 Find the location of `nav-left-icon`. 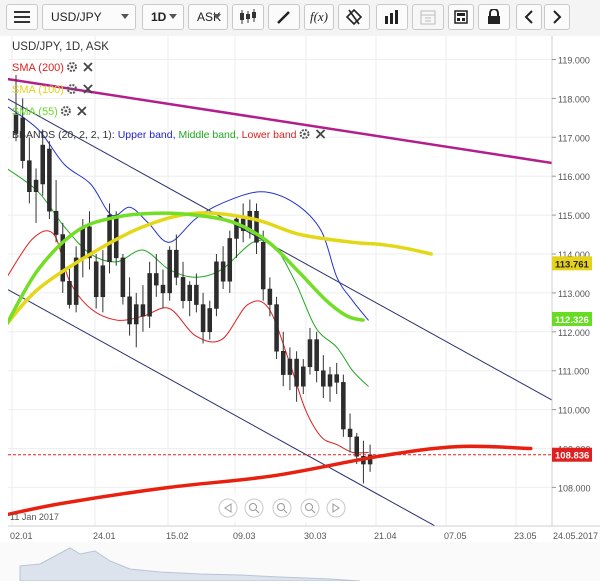

nav-left-icon is located at coordinates (228, 508).